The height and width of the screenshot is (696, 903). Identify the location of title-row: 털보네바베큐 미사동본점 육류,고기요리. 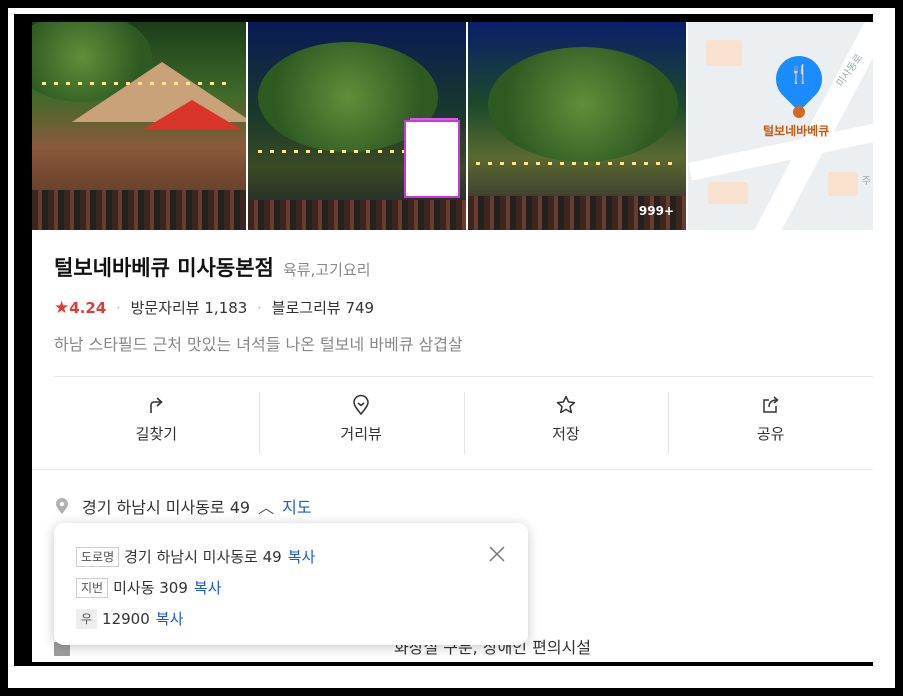
(212, 267).